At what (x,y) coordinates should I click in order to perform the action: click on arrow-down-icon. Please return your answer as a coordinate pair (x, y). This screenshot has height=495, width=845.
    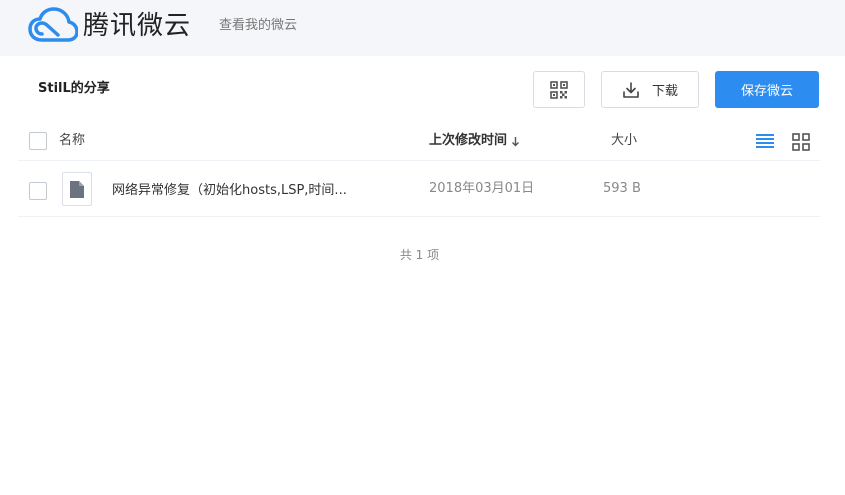
    Looking at the image, I should click on (516, 141).